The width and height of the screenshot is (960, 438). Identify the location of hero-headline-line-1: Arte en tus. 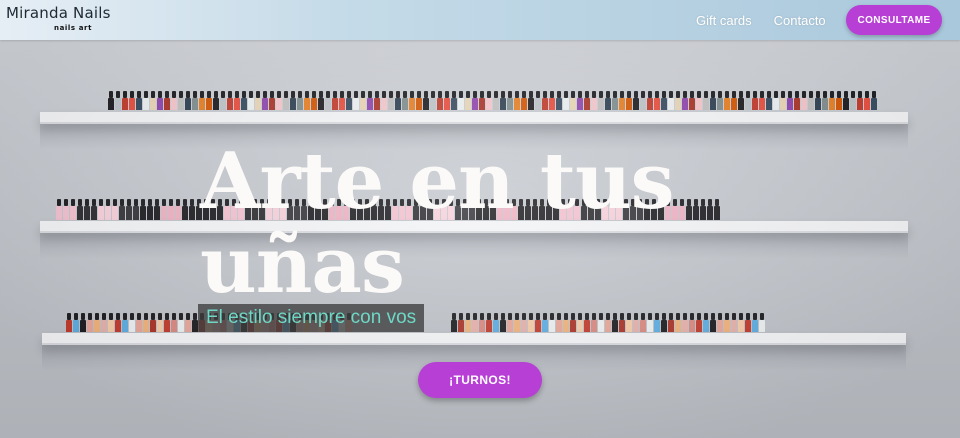
(437, 181).